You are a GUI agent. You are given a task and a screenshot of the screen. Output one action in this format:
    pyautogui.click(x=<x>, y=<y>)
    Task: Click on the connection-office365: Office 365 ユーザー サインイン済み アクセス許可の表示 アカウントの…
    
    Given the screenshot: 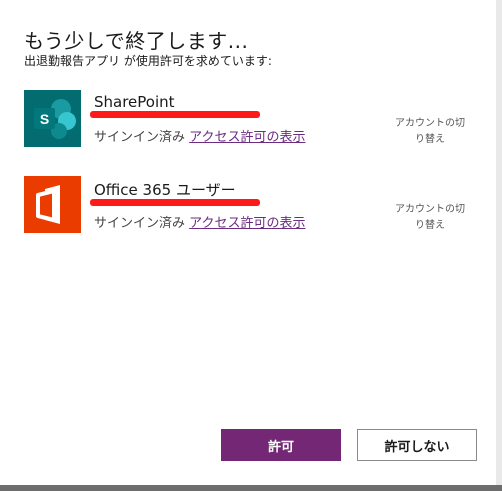 What is the action you would take?
    pyautogui.click(x=254, y=206)
    